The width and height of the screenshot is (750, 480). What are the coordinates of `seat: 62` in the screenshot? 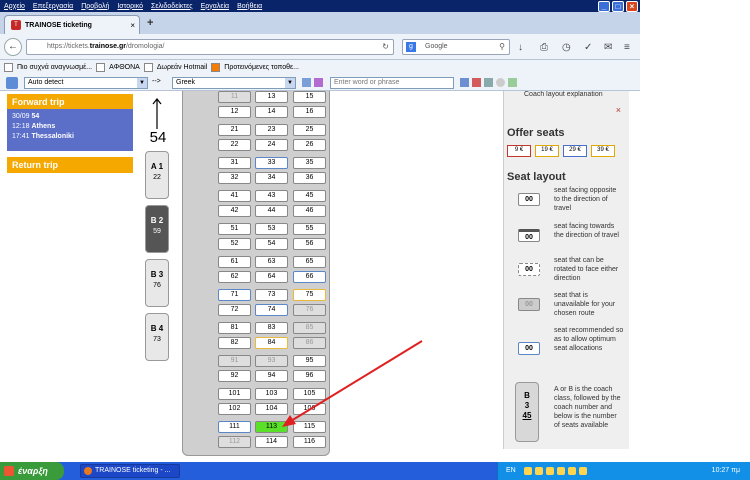 It's located at (234, 277).